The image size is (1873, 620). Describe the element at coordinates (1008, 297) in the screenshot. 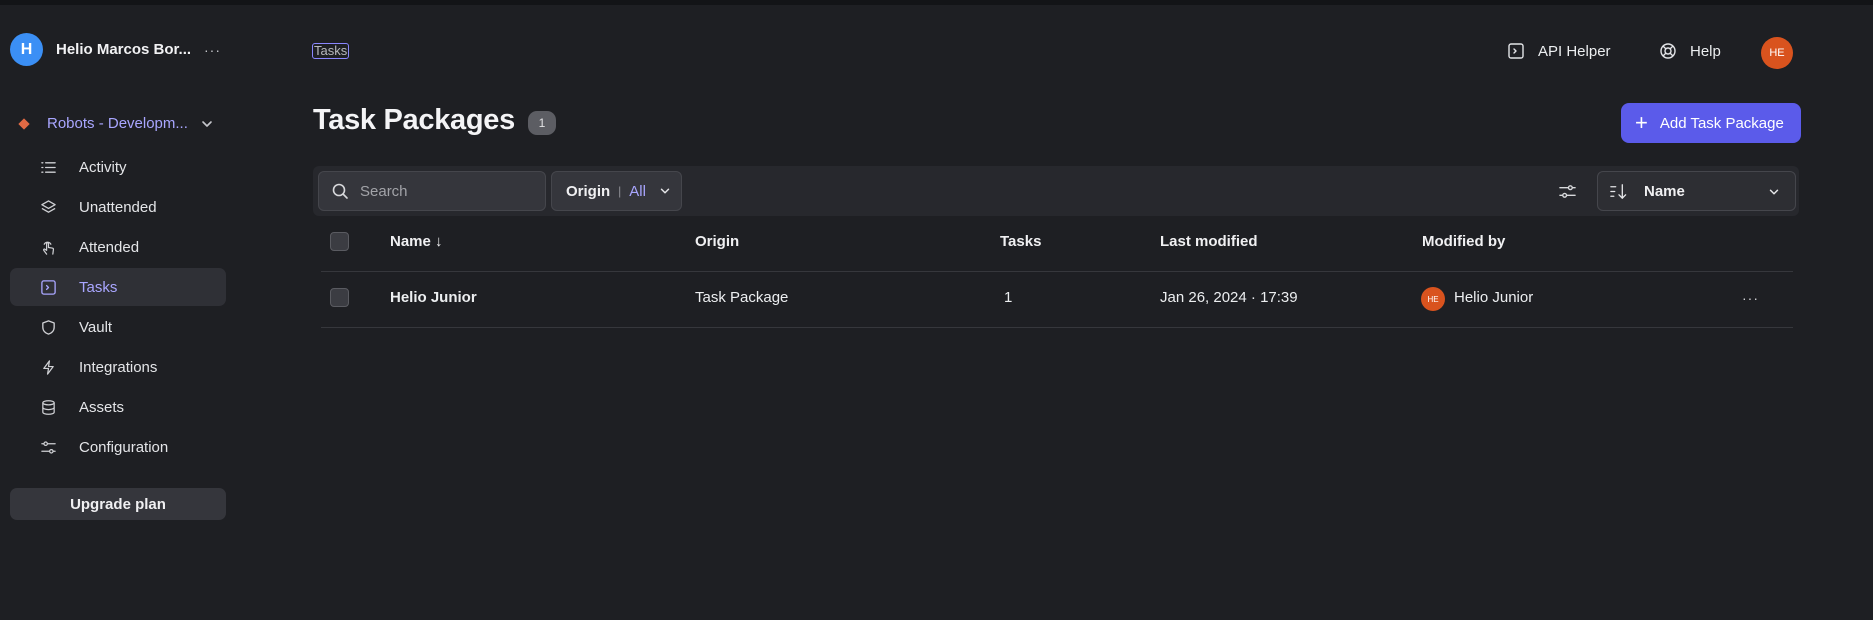

I see `row-tasks: 1` at that location.